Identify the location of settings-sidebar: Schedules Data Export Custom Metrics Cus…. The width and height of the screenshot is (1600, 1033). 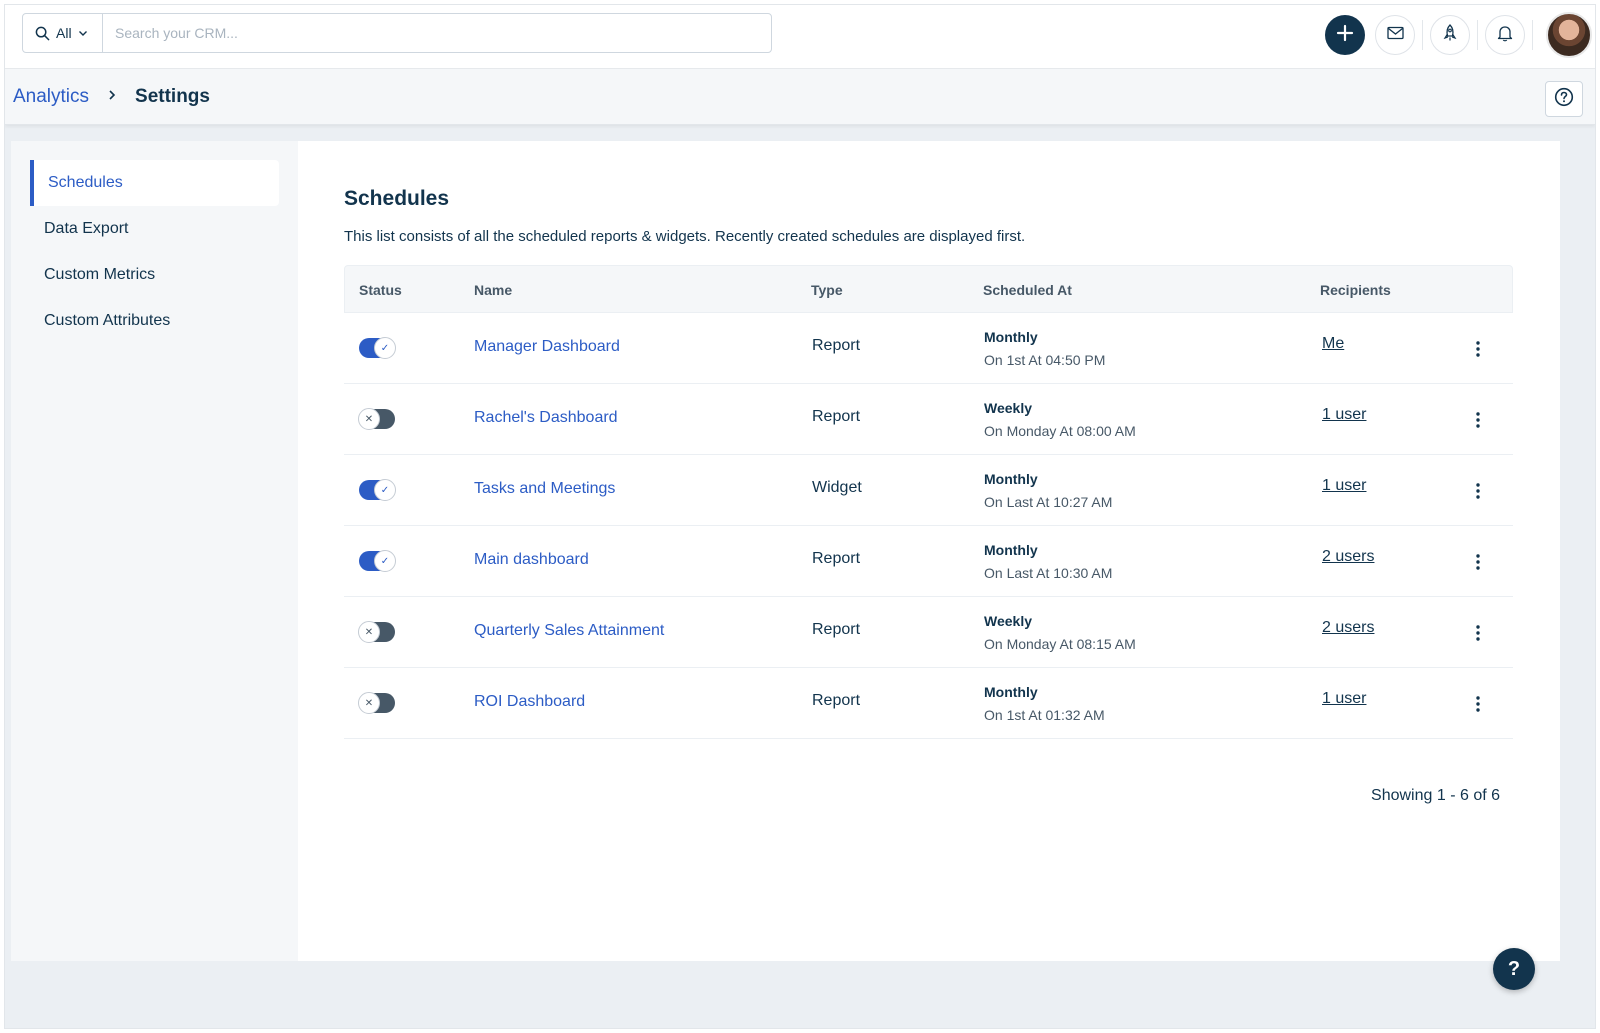
(154, 551).